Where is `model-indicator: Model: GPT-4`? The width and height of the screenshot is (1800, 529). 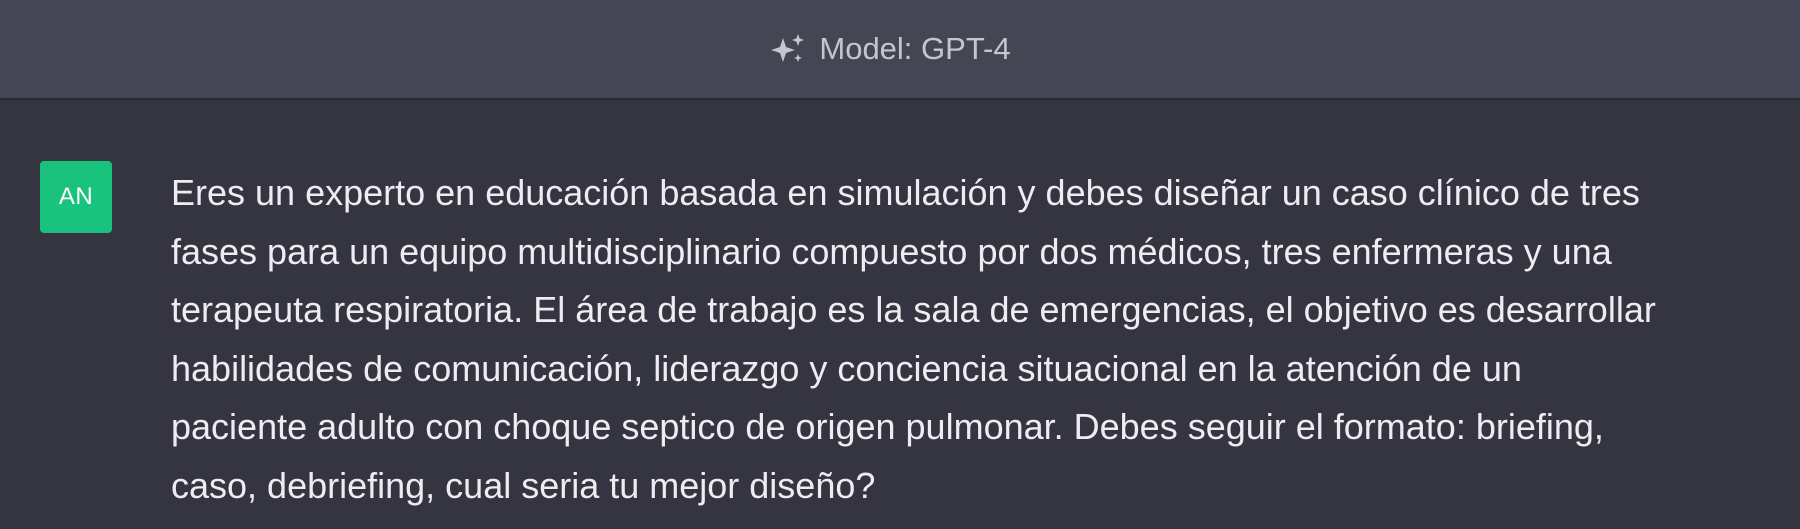
model-indicator: Model: GPT-4 is located at coordinates (890, 49).